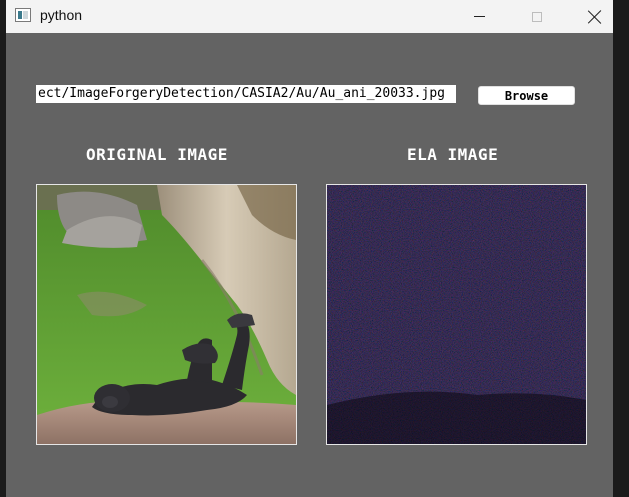  Describe the element at coordinates (453, 154) in the screenshot. I see `ela-image-heading: ELA IMAGE` at that location.